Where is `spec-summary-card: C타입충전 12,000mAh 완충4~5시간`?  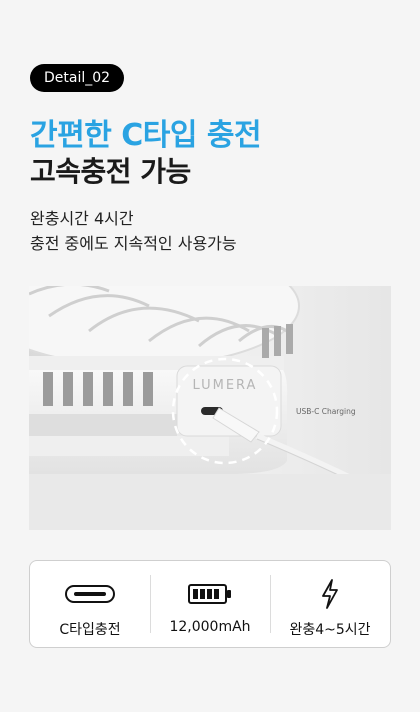
spec-summary-card: C타입충전 12,000mAh 완충4~5시간 is located at coordinates (210, 604).